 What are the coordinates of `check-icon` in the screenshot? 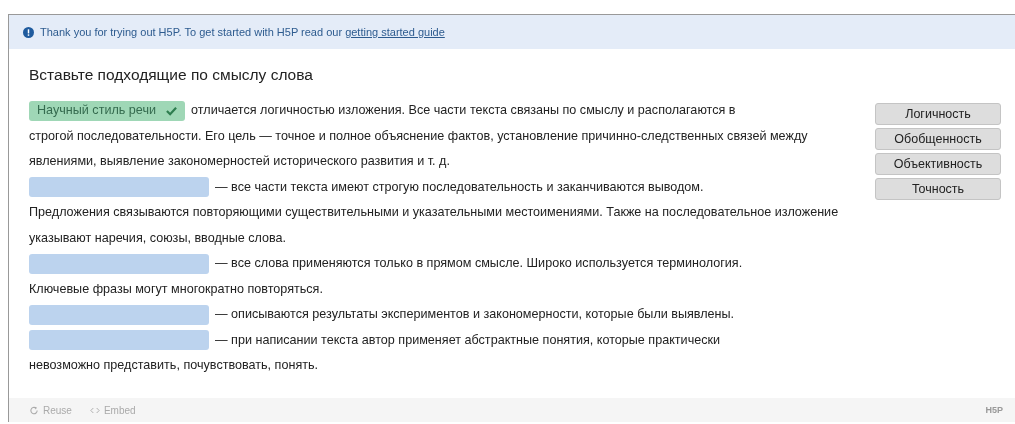 It's located at (172, 110).